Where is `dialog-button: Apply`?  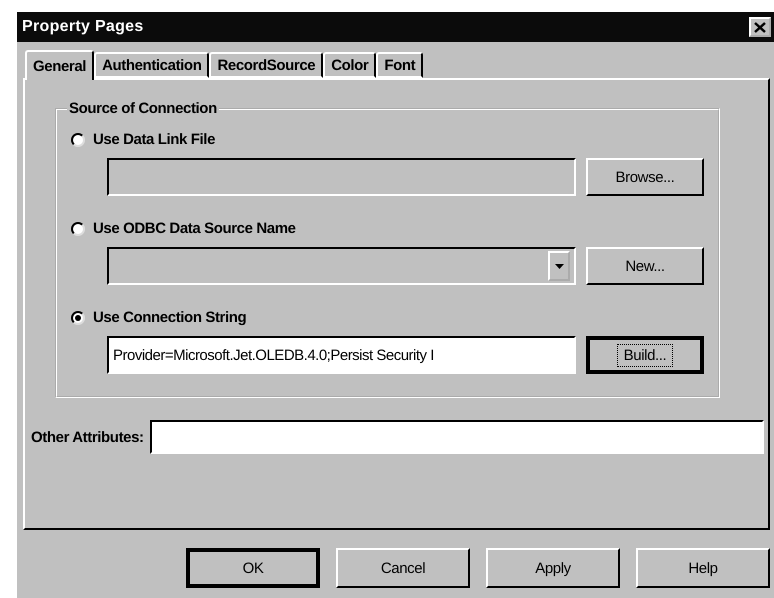 dialog-button: Apply is located at coordinates (553, 568).